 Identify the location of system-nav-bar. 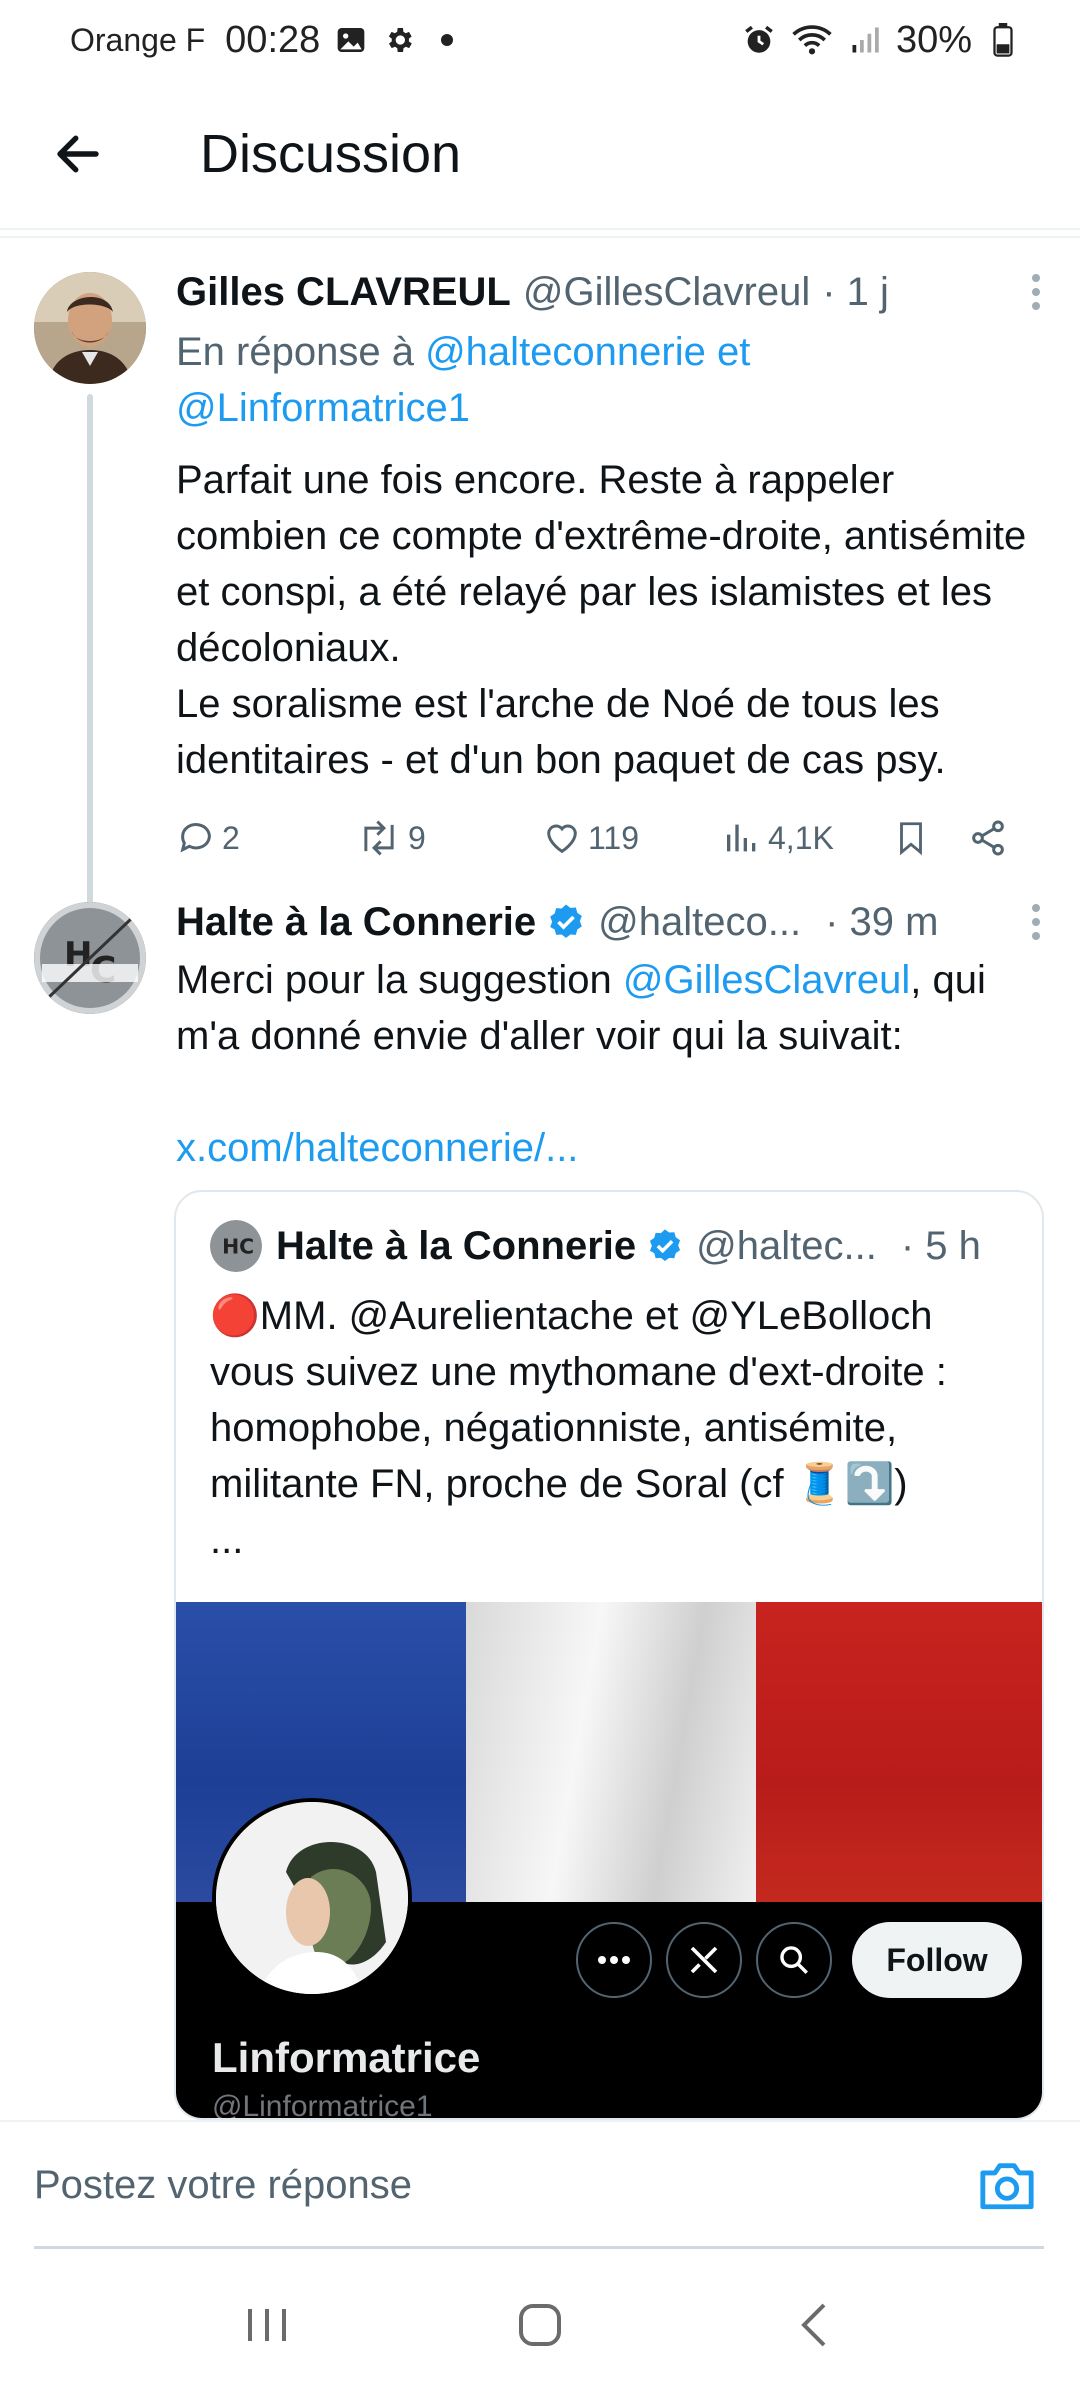
(540, 2325).